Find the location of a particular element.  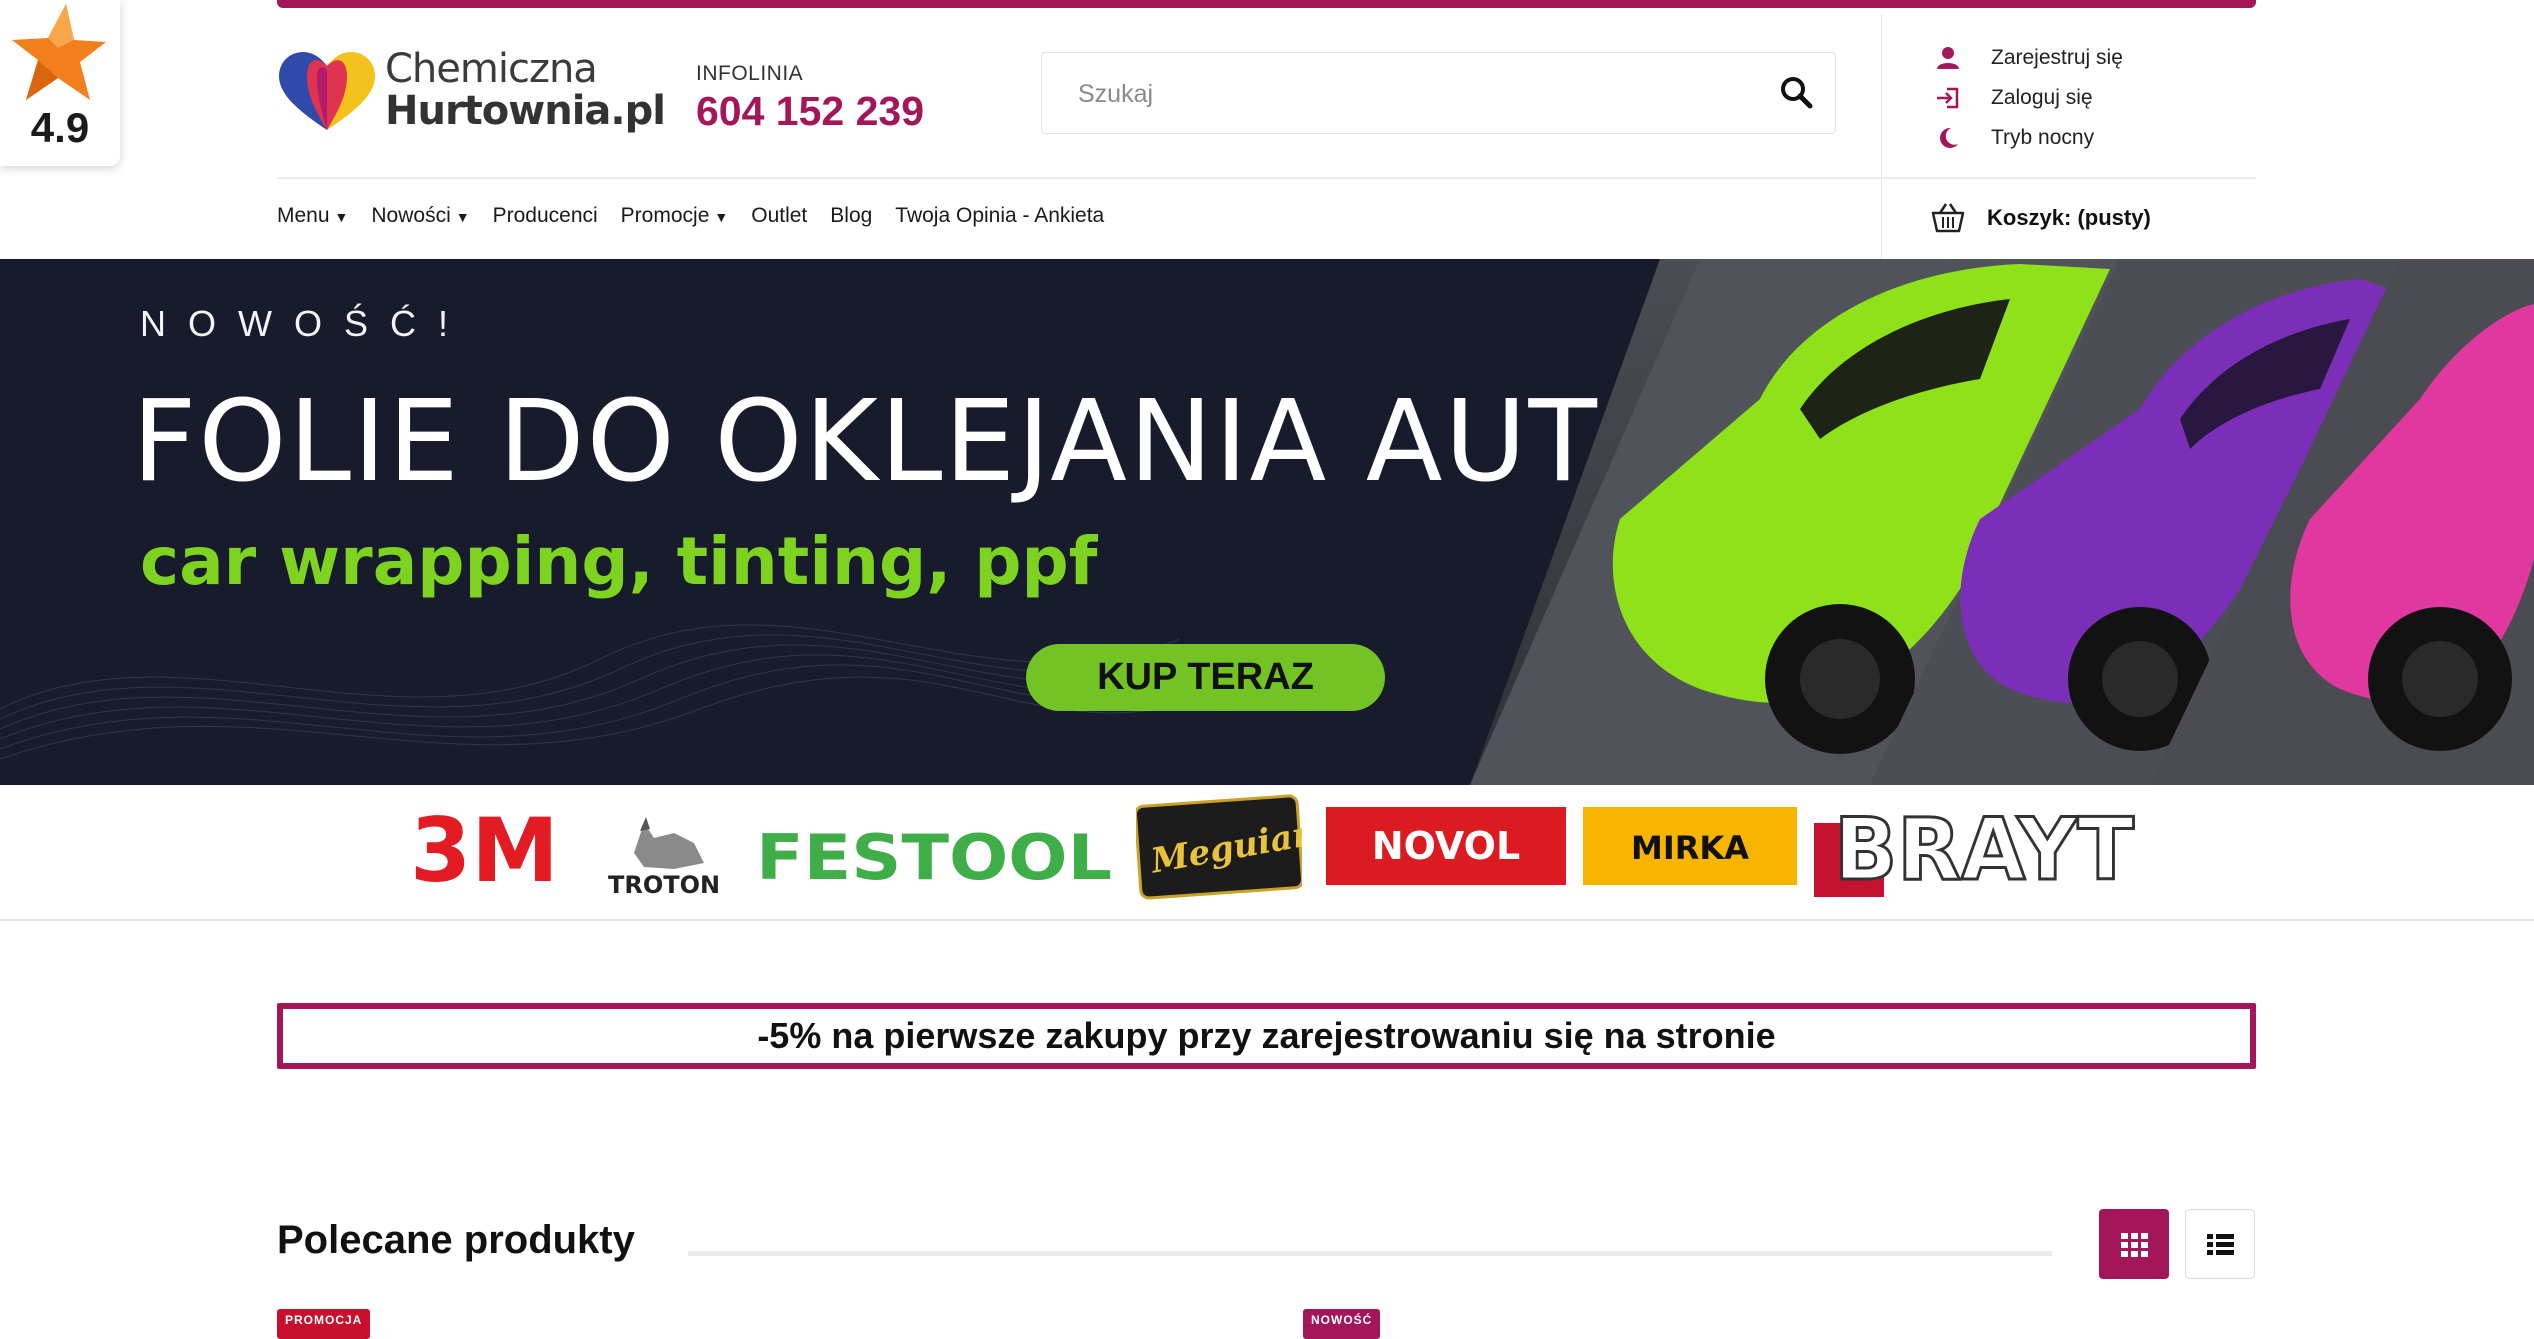

brand-mirka-text: MIRKA is located at coordinates (1690, 848).